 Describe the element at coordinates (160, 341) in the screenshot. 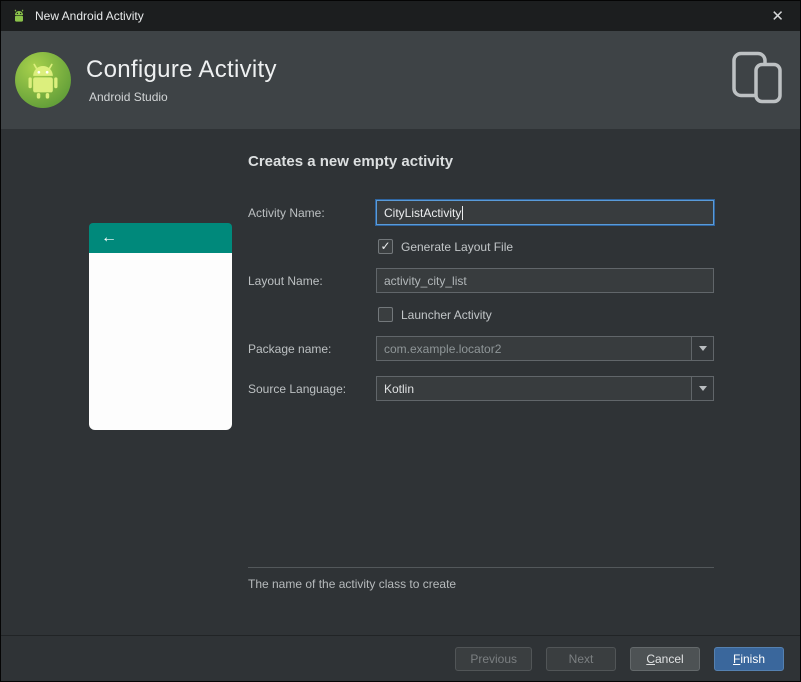

I see `preview-body` at that location.